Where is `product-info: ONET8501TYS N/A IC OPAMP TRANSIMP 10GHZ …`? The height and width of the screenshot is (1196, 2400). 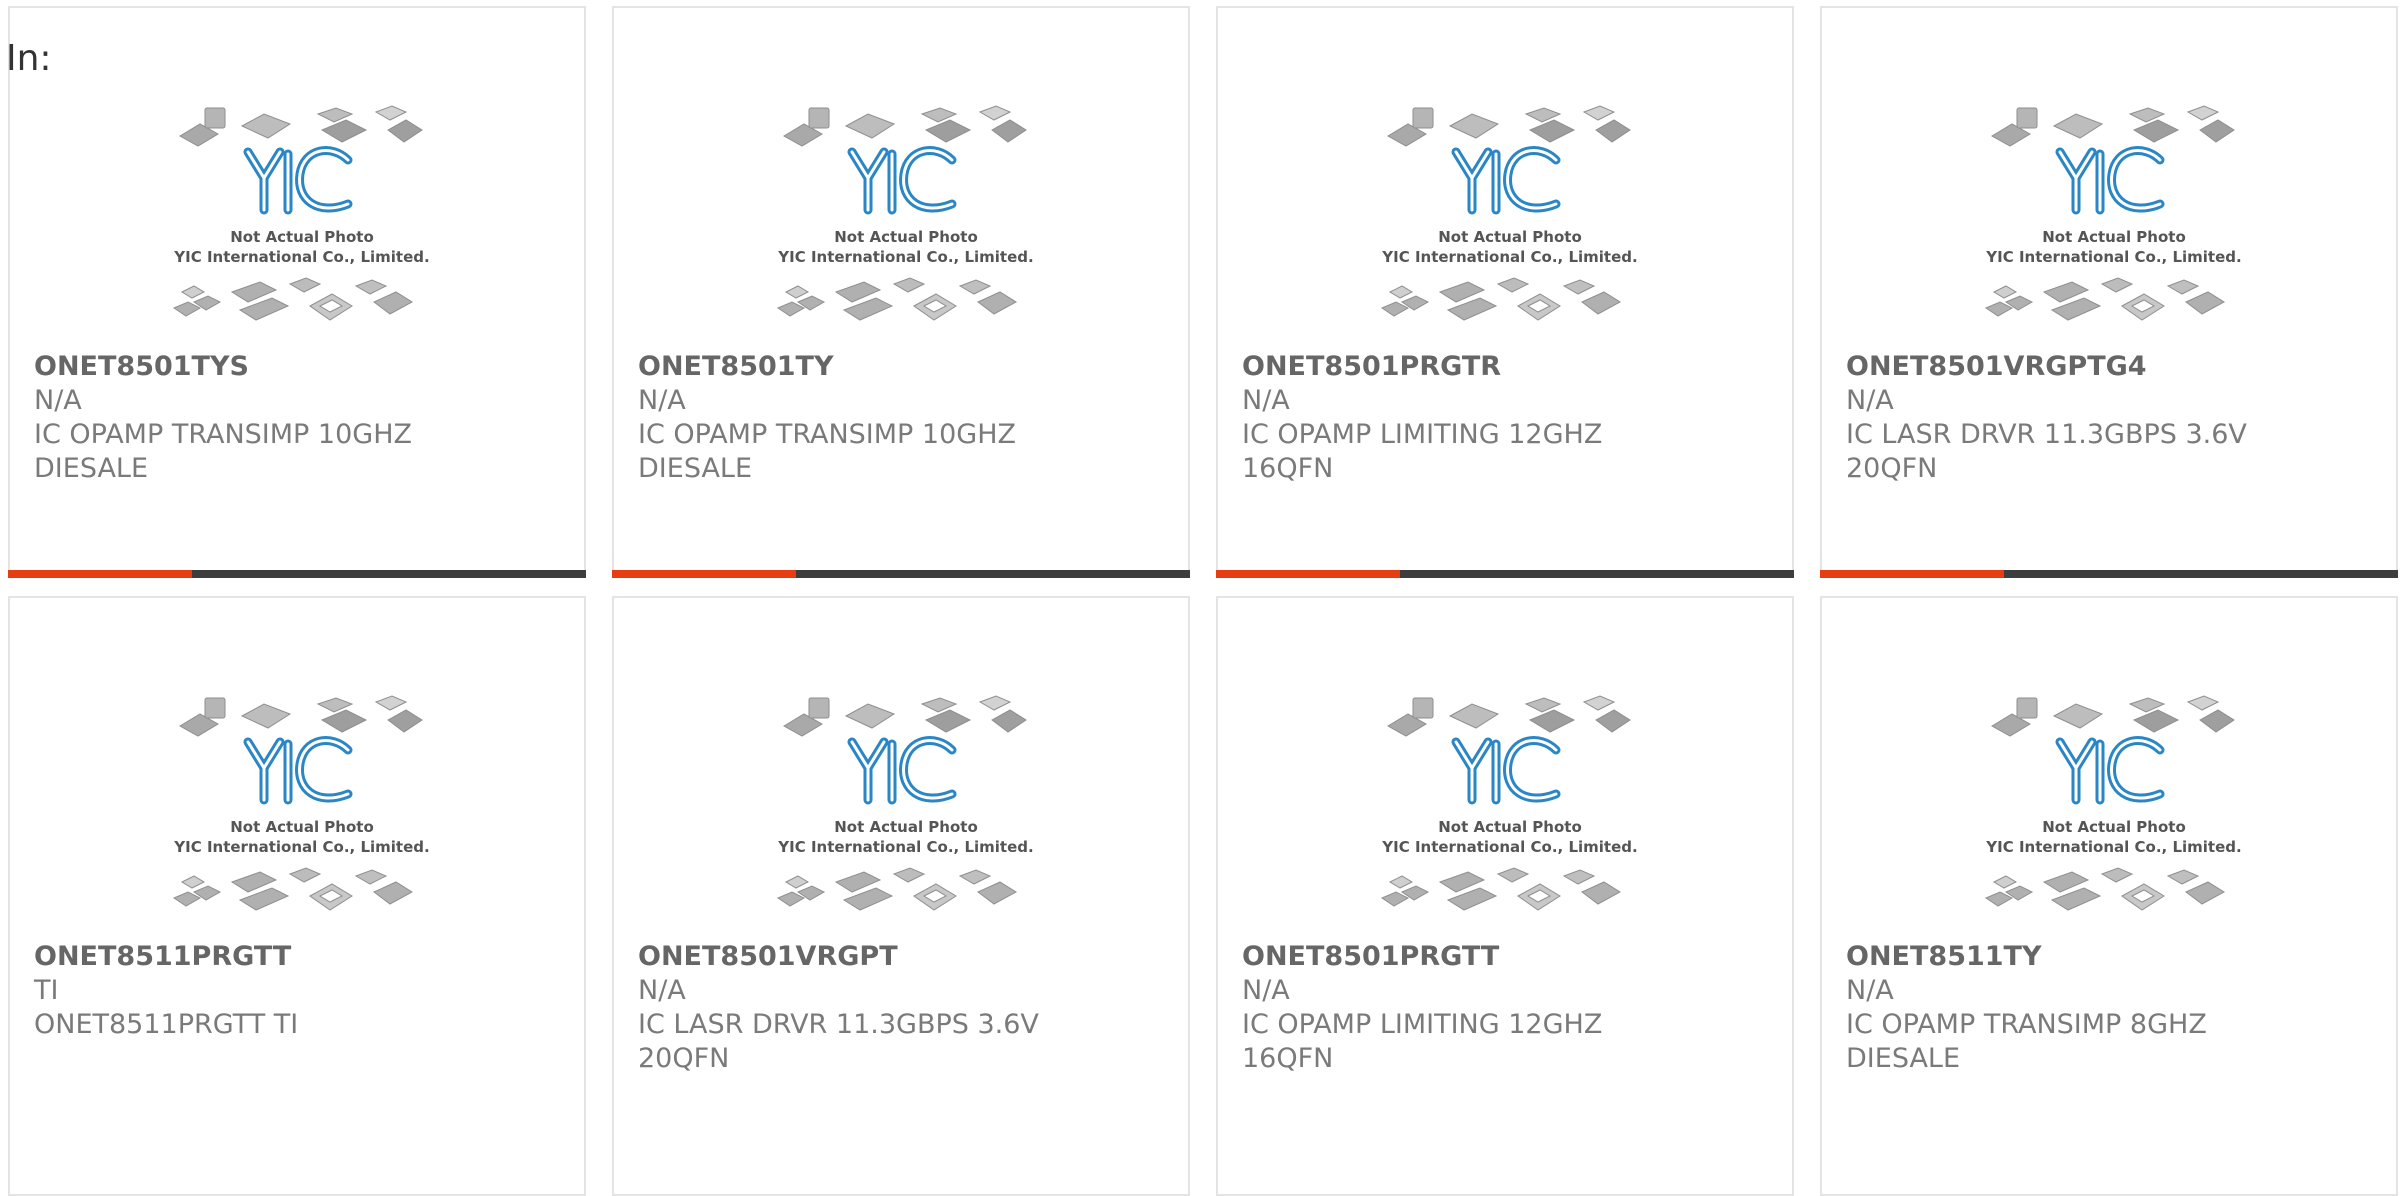 product-info: ONET8501TYS N/A IC OPAMP TRANSIMP 10GHZ … is located at coordinates (299, 418).